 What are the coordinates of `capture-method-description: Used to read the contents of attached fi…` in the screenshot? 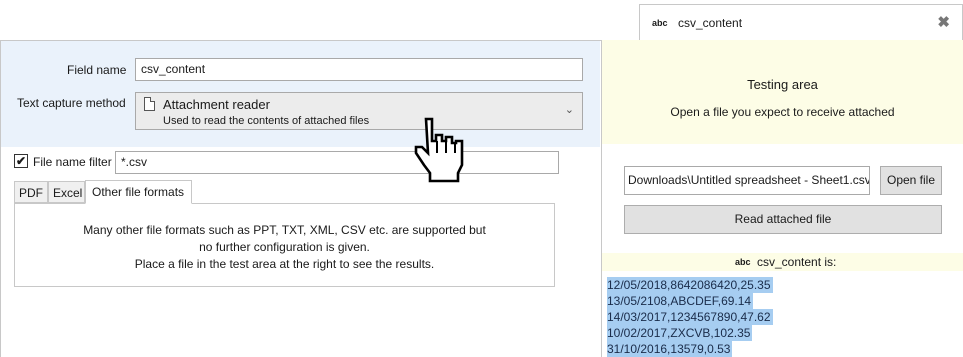 It's located at (266, 121).